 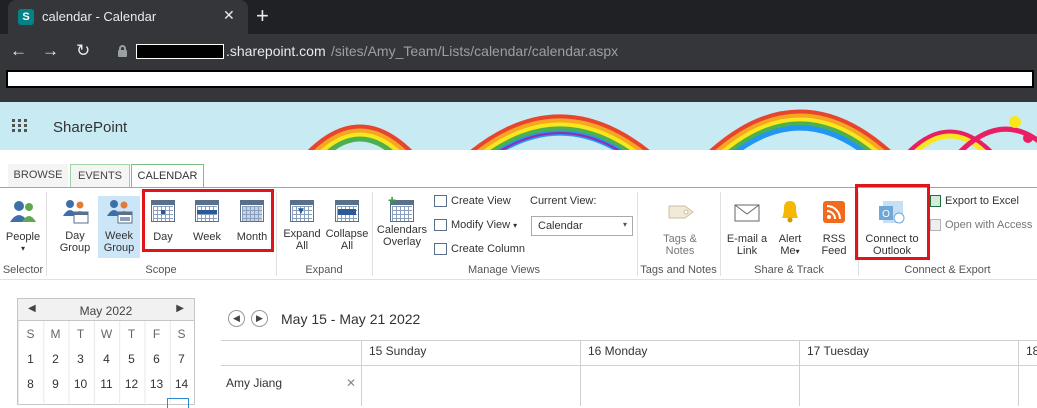 What do you see at coordinates (402, 242) in the screenshot?
I see `calendars-overlay-label-2: Overlay` at bounding box center [402, 242].